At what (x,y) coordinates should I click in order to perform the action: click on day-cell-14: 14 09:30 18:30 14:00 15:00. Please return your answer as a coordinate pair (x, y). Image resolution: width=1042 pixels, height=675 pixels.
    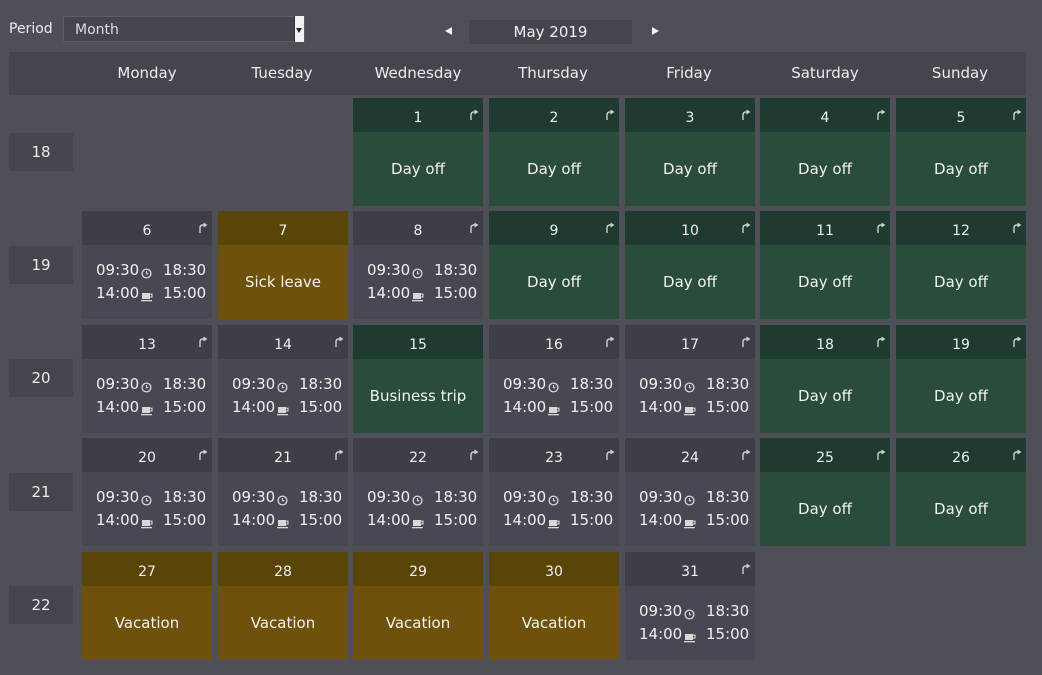
    Looking at the image, I should click on (283, 379).